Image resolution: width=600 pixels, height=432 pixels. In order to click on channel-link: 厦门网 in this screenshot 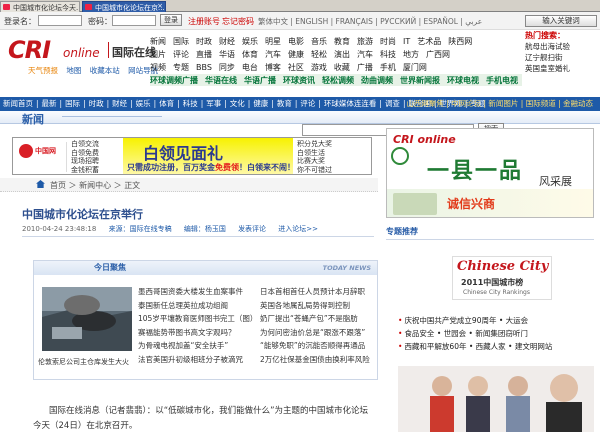, I will do `click(415, 67)`.